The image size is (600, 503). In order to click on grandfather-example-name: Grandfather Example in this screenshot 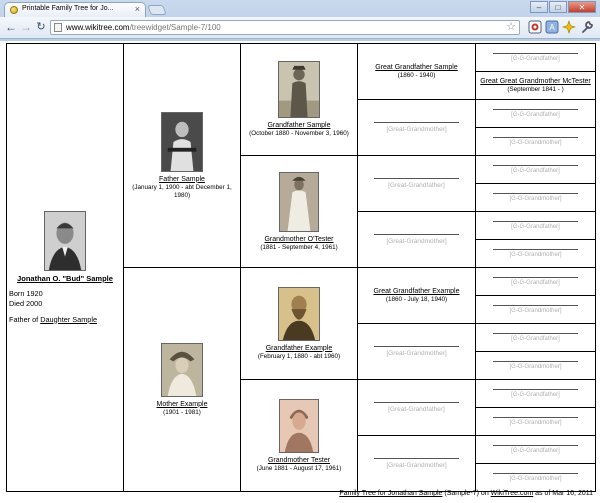, I will do `click(299, 348)`.